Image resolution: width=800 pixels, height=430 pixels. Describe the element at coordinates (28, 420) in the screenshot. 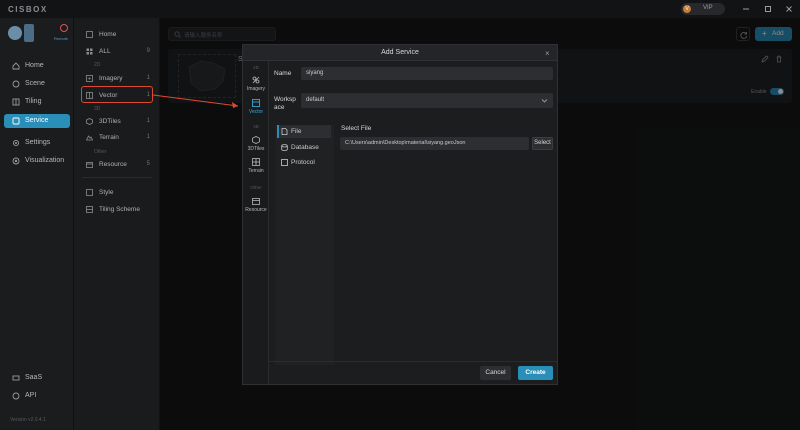

I see `version-text: Version v2.0.4.1` at that location.